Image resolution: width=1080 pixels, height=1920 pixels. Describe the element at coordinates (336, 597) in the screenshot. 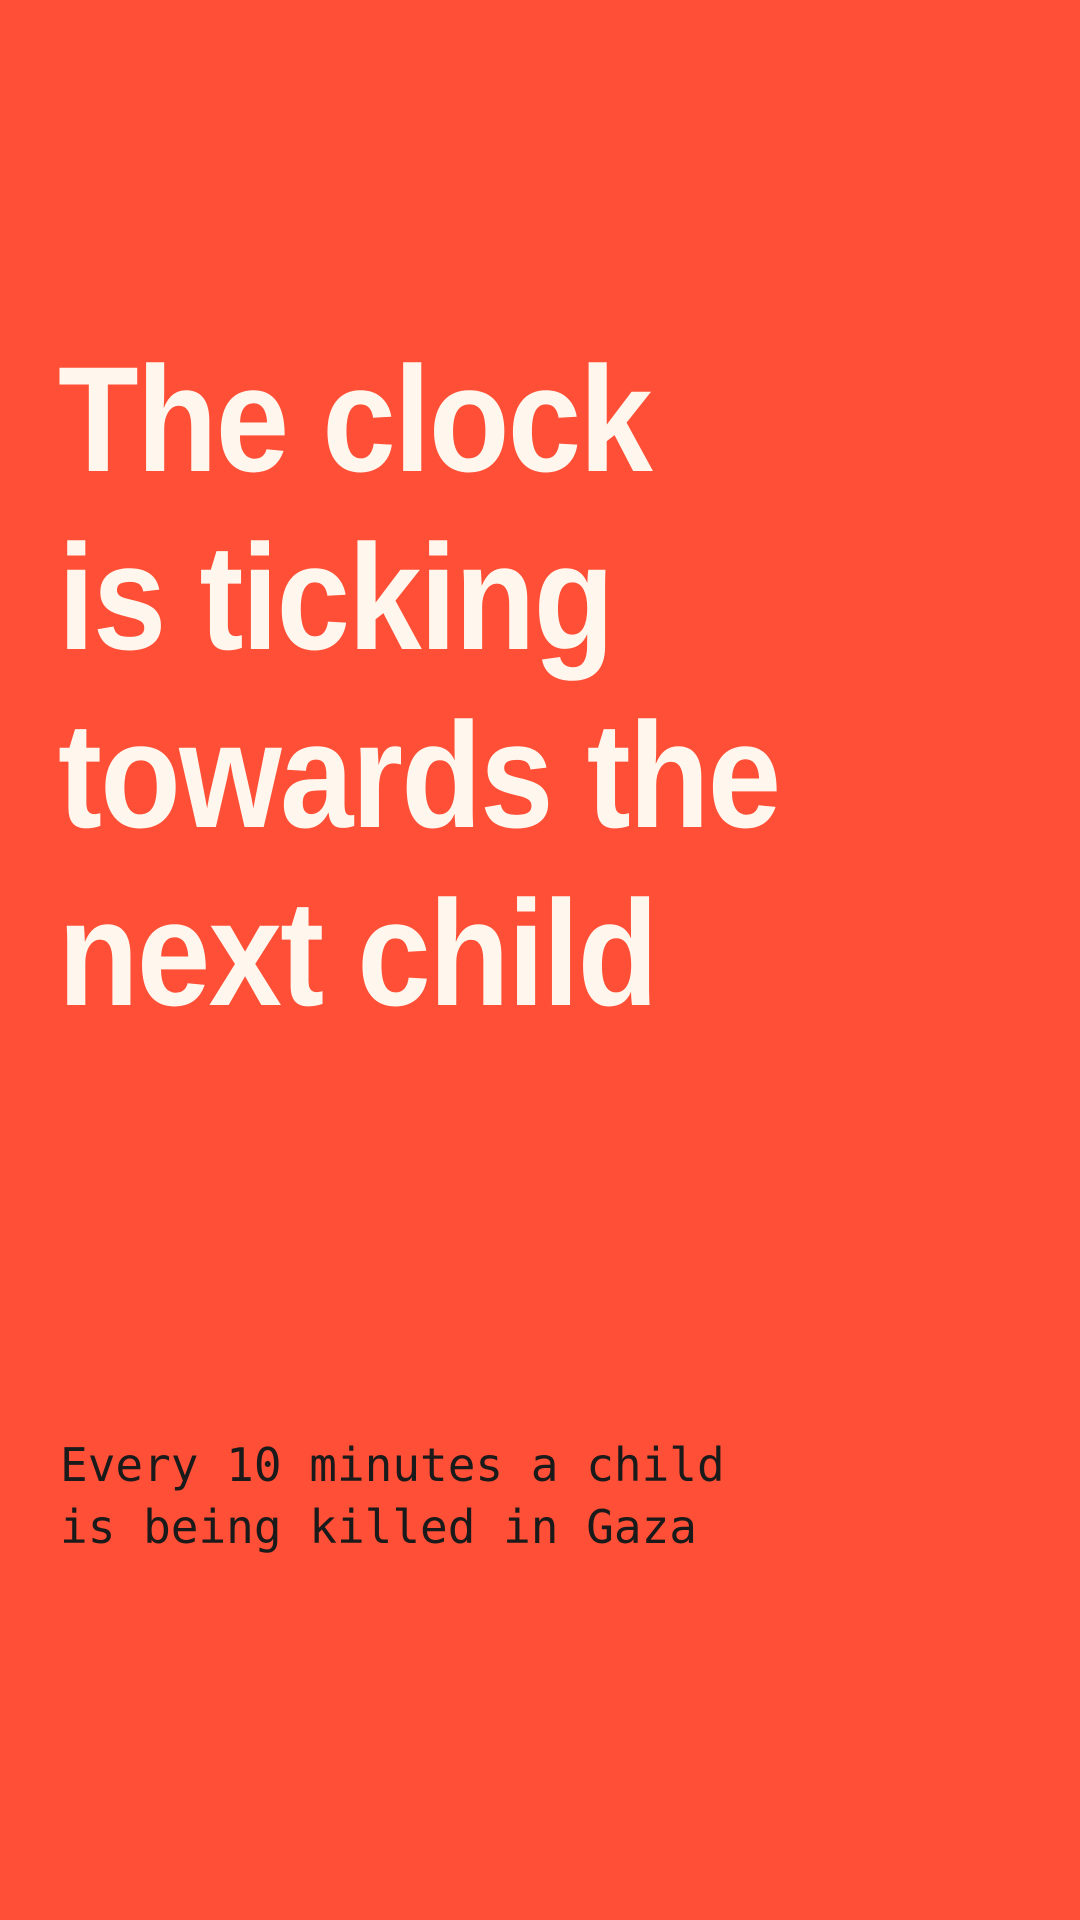

I see `headline-line-2: is ticking` at that location.